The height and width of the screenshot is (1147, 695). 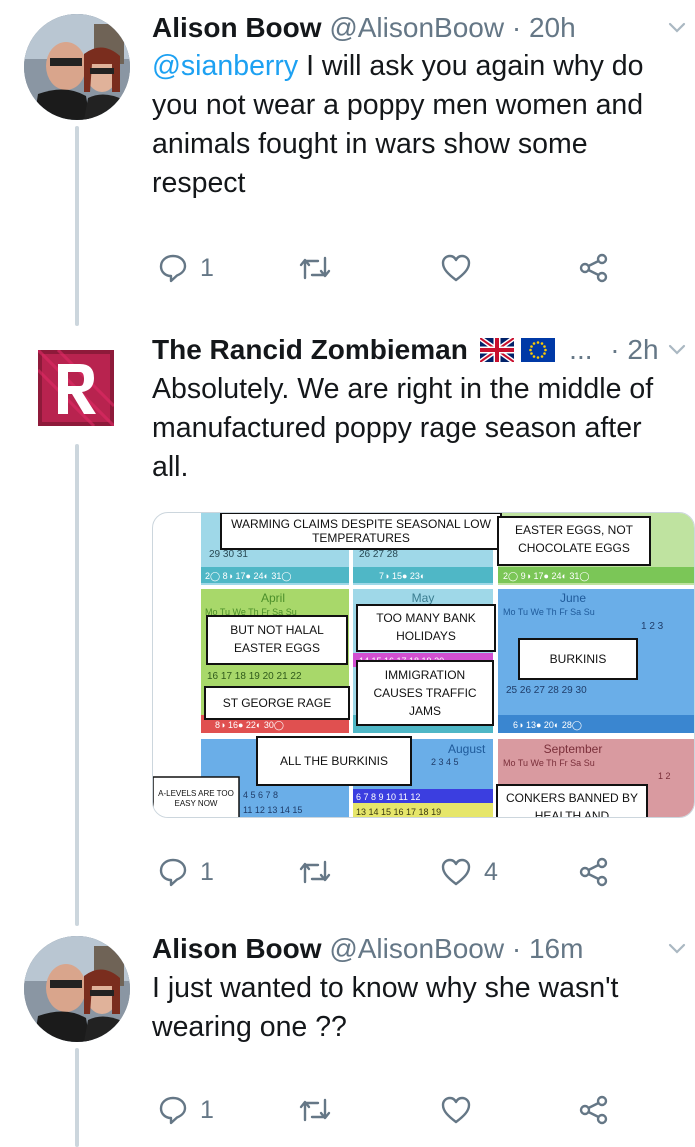 I want to click on mention-link: @sianberry, so click(x=225, y=66).